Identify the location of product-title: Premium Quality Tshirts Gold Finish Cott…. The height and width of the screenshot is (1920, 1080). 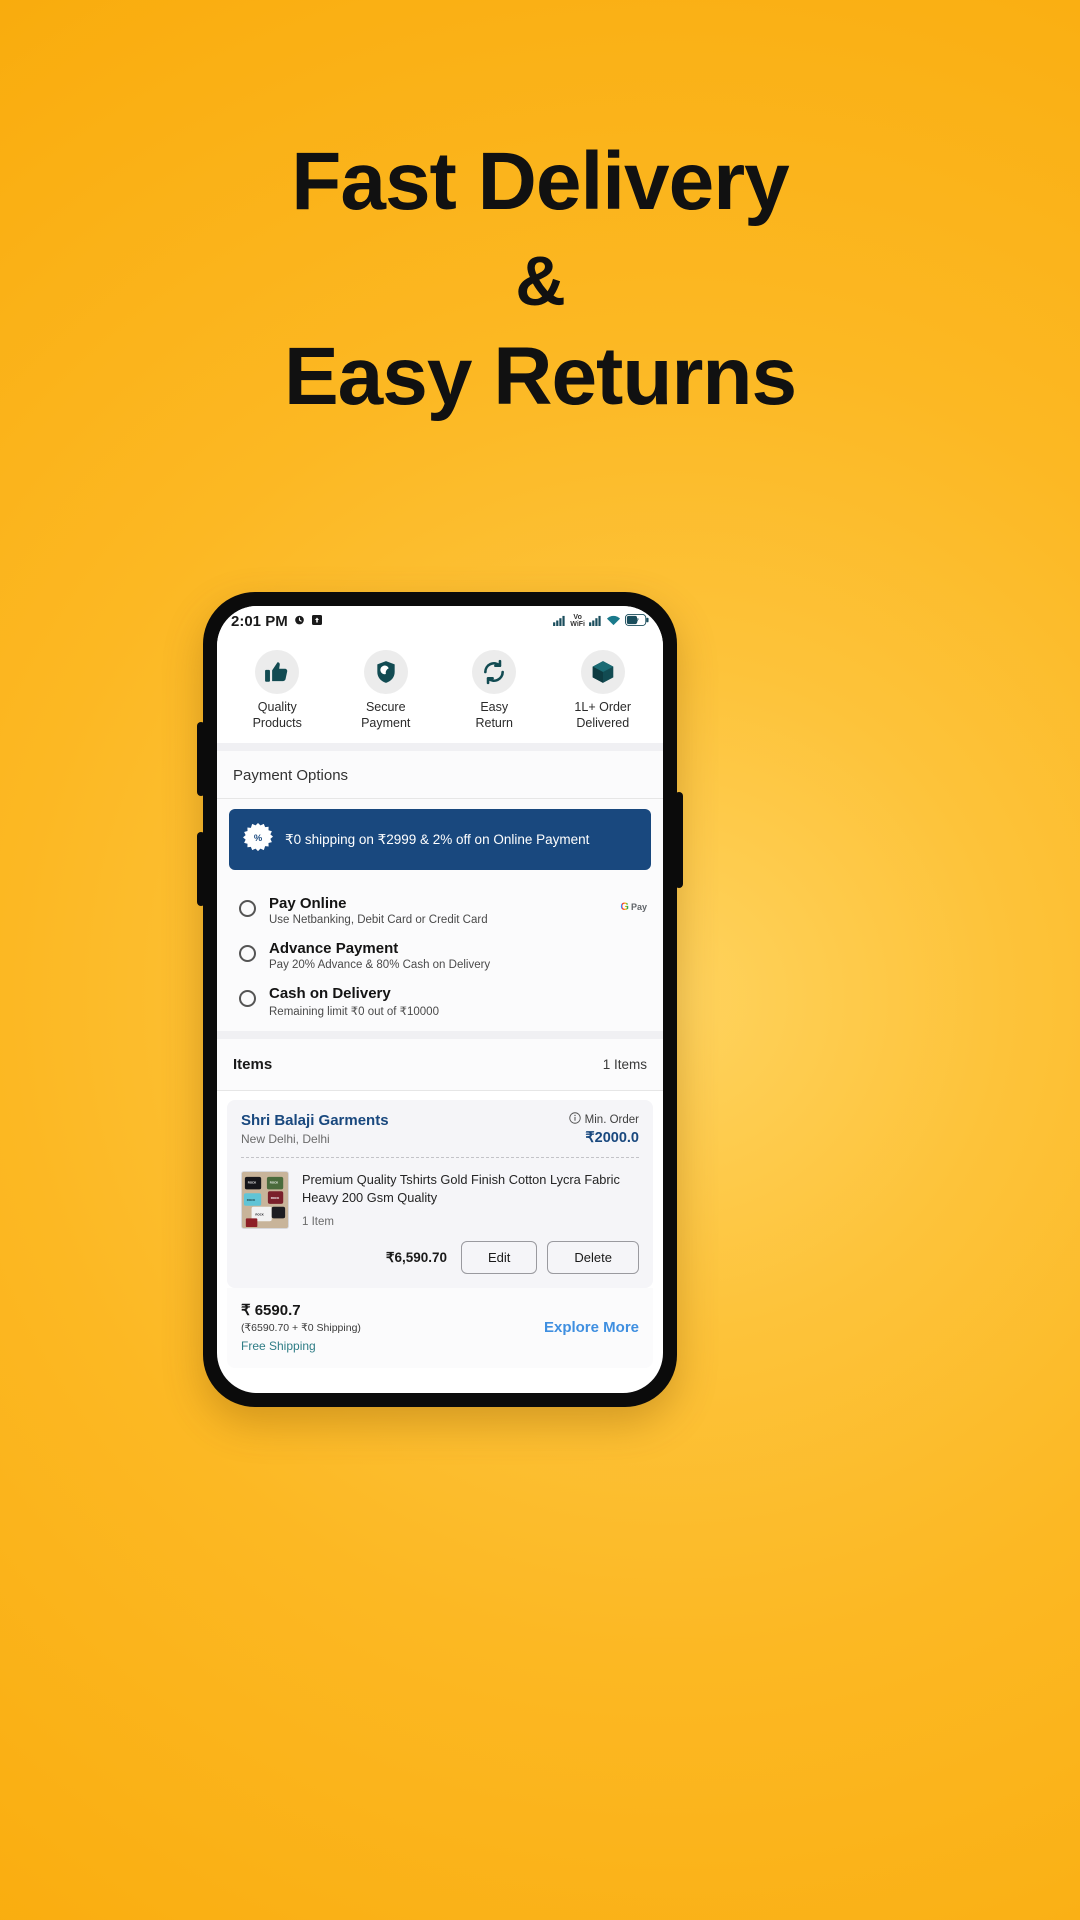
(470, 1189).